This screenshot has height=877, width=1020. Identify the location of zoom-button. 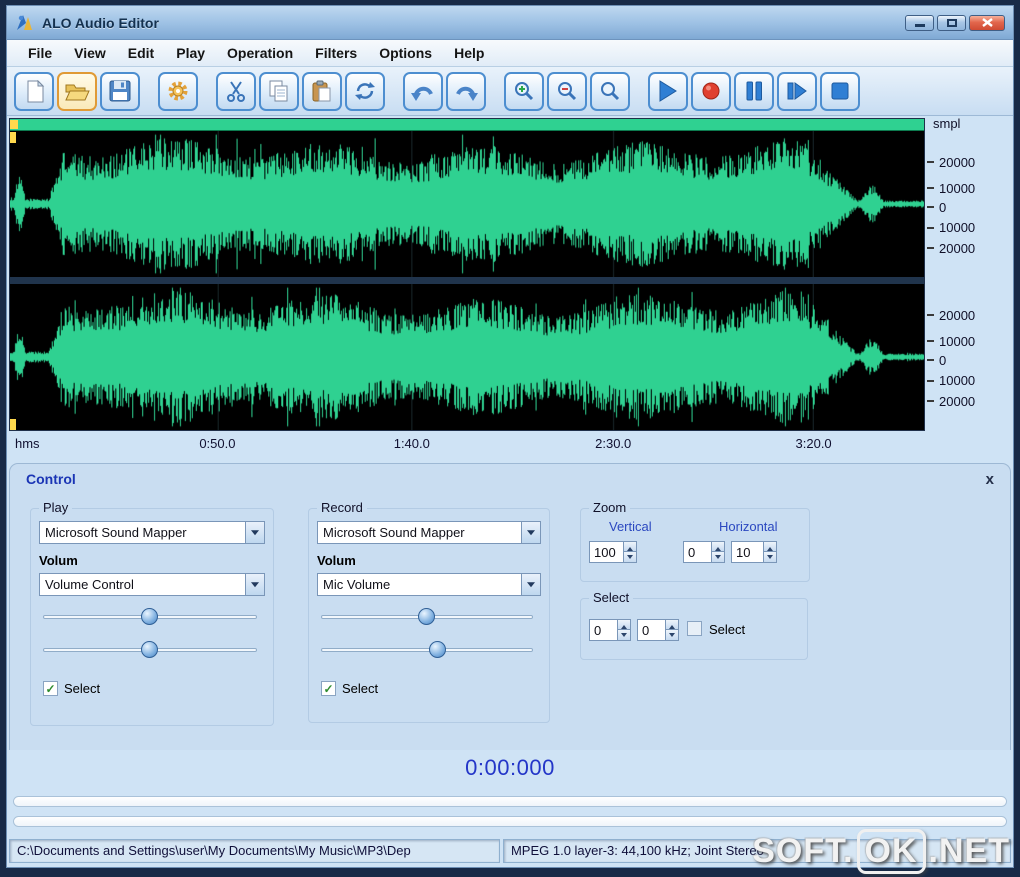
(610, 91).